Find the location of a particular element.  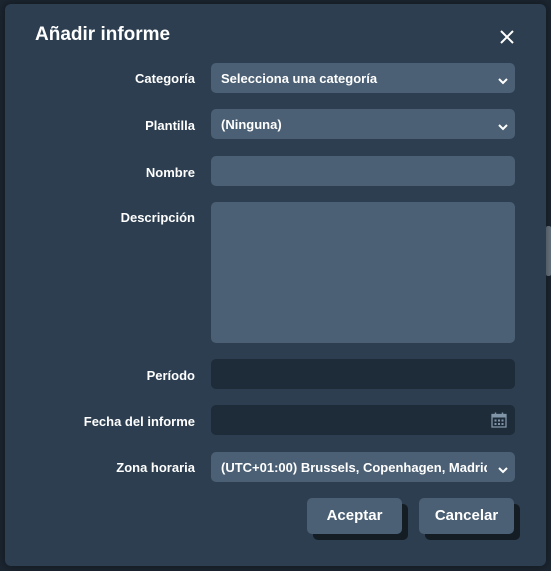

category-select: Selecciona una categoría is located at coordinates (363, 78).